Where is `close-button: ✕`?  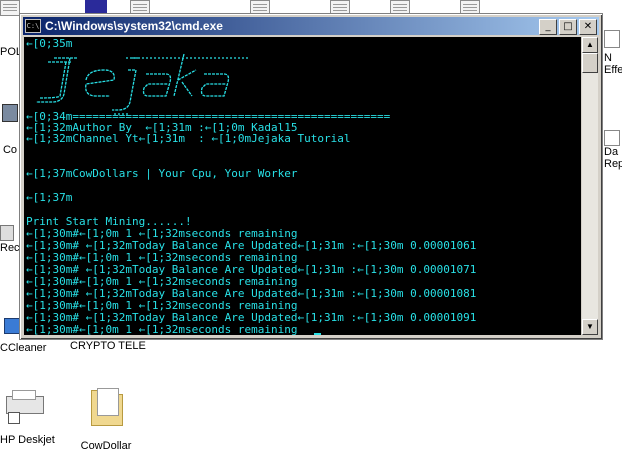 close-button: ✕ is located at coordinates (588, 27).